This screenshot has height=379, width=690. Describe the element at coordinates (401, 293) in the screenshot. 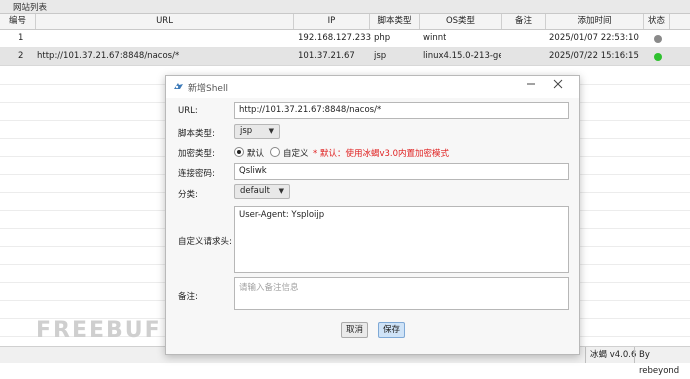

I see `remark-textarea: 请输入备注信息` at that location.